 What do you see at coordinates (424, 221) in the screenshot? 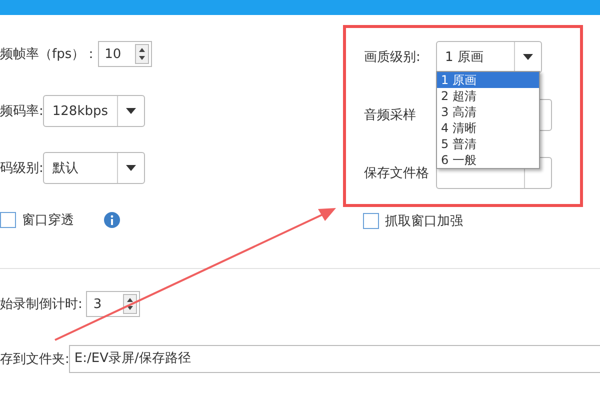
I see `checkbox-label: 抓取窗口加强` at bounding box center [424, 221].